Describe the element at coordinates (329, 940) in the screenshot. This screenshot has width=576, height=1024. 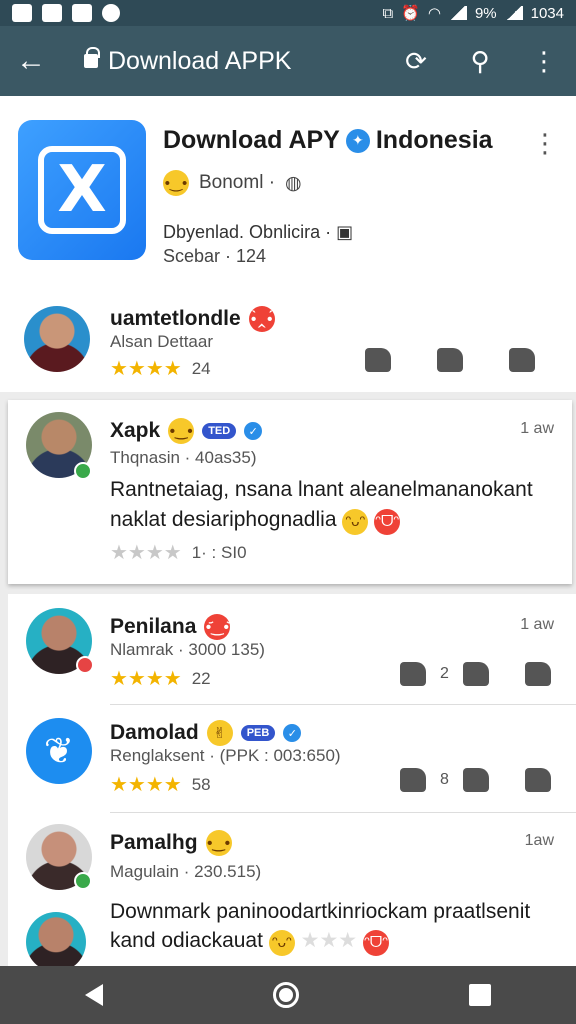
I see `star-rating: ★★★` at that location.